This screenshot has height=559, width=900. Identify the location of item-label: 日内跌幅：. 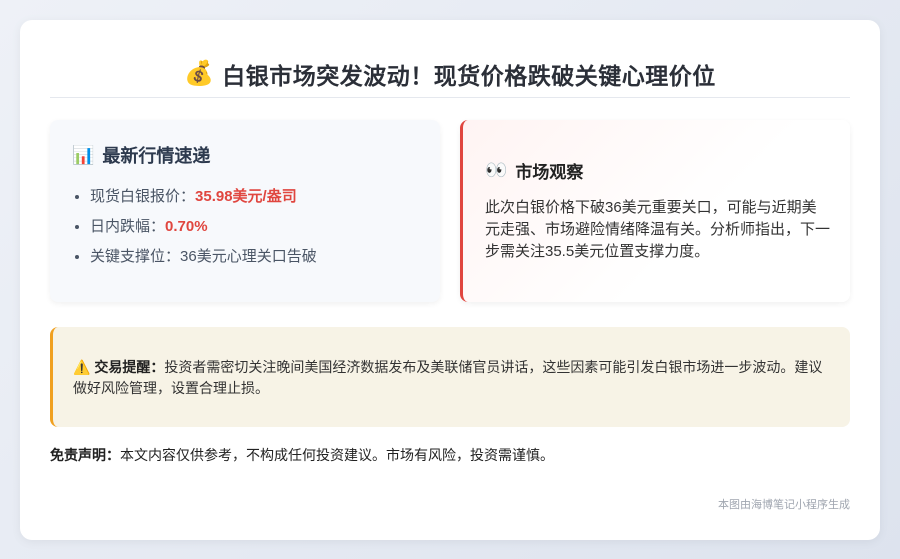
(128, 226).